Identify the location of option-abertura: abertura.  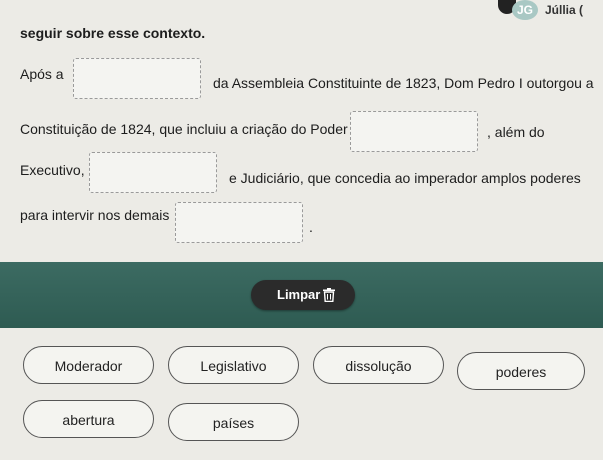
(88, 419).